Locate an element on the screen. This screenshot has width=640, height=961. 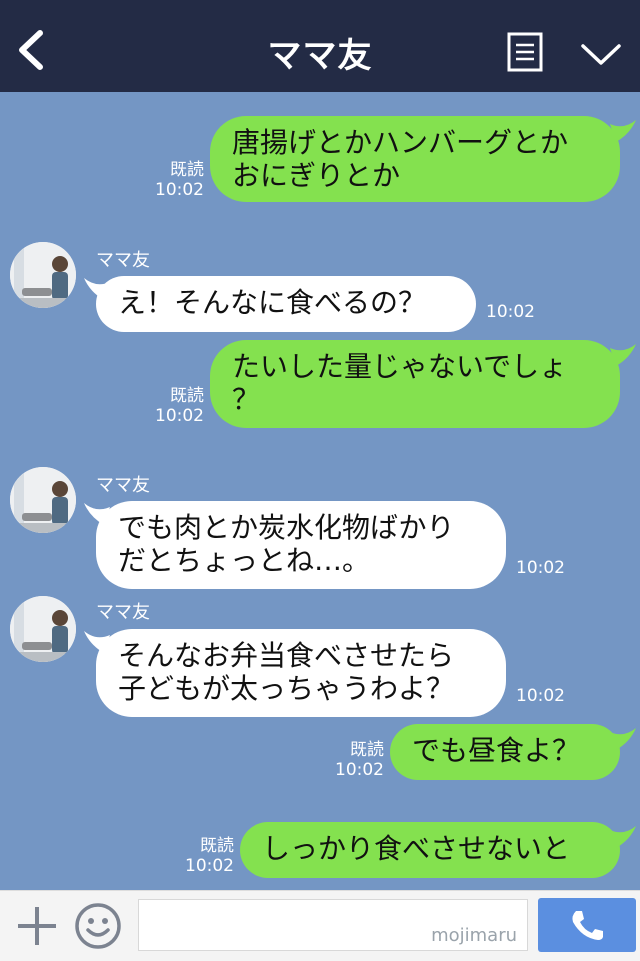
message-bubble-received: でも肉とか炭水化物ばかり だとちょっとね…。 is located at coordinates (301, 545).